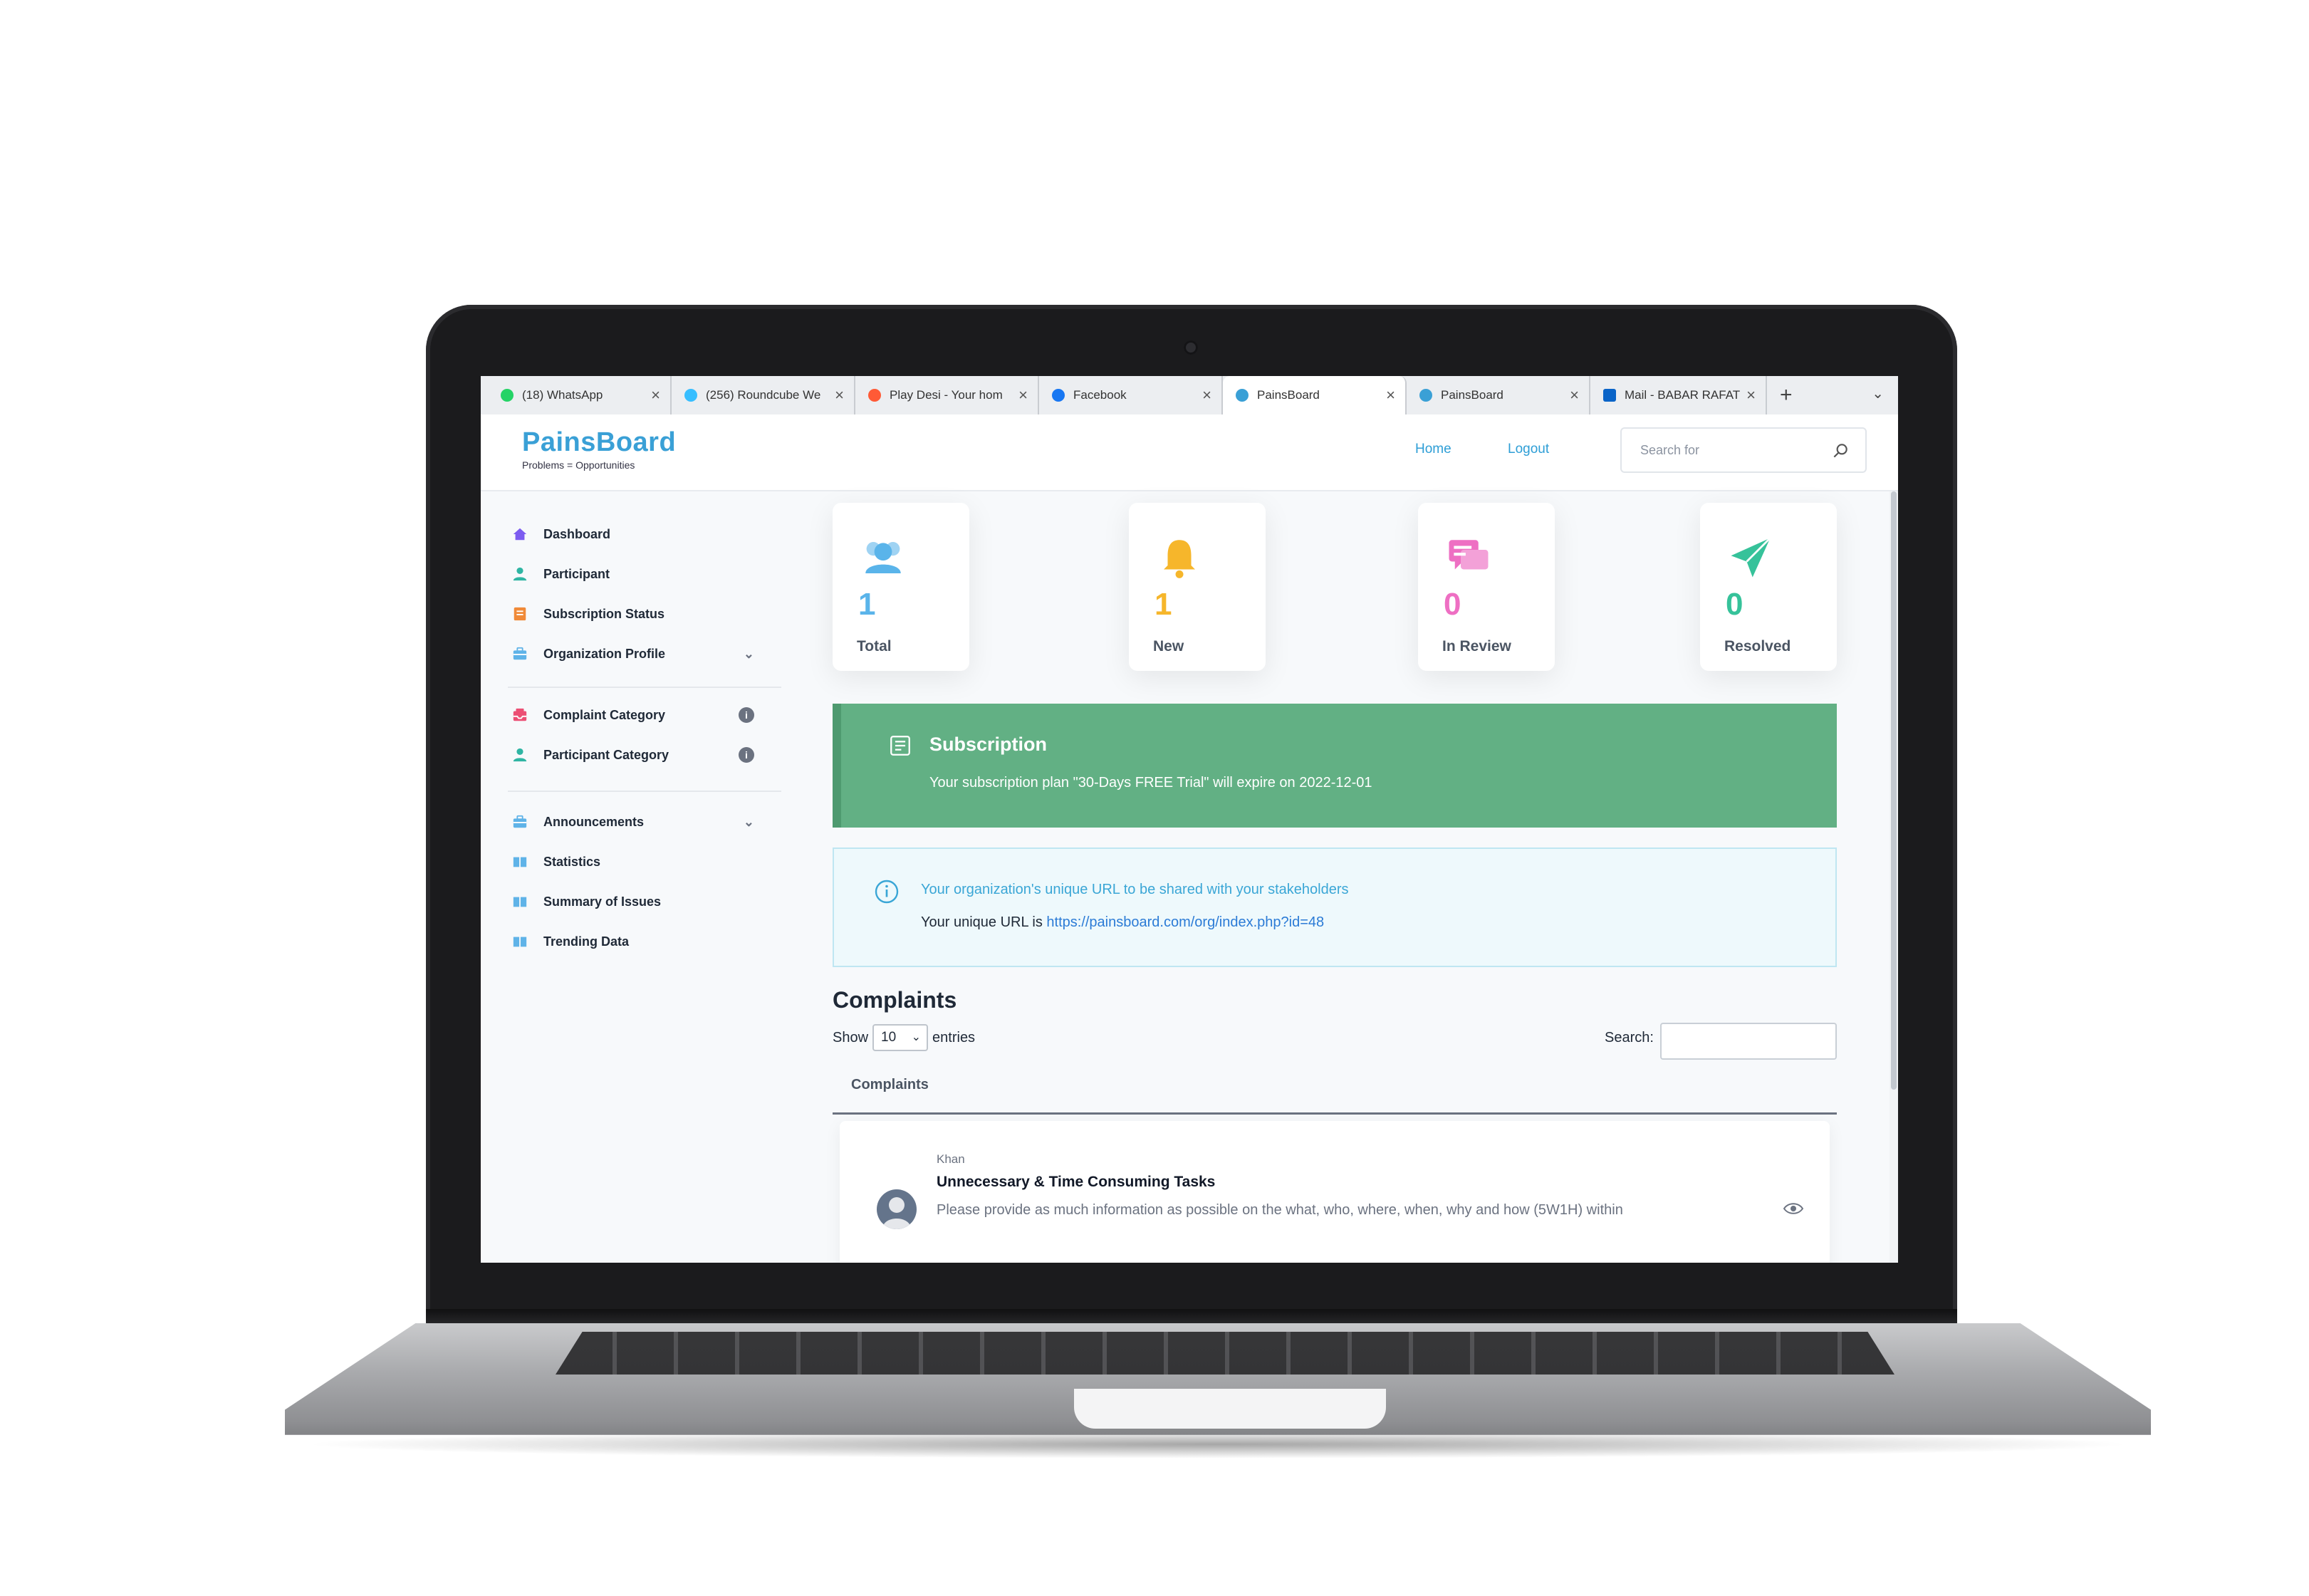 This screenshot has height=1596, width=2309. Describe the element at coordinates (1528, 449) in the screenshot. I see `nav-logout-link: Logout` at that location.